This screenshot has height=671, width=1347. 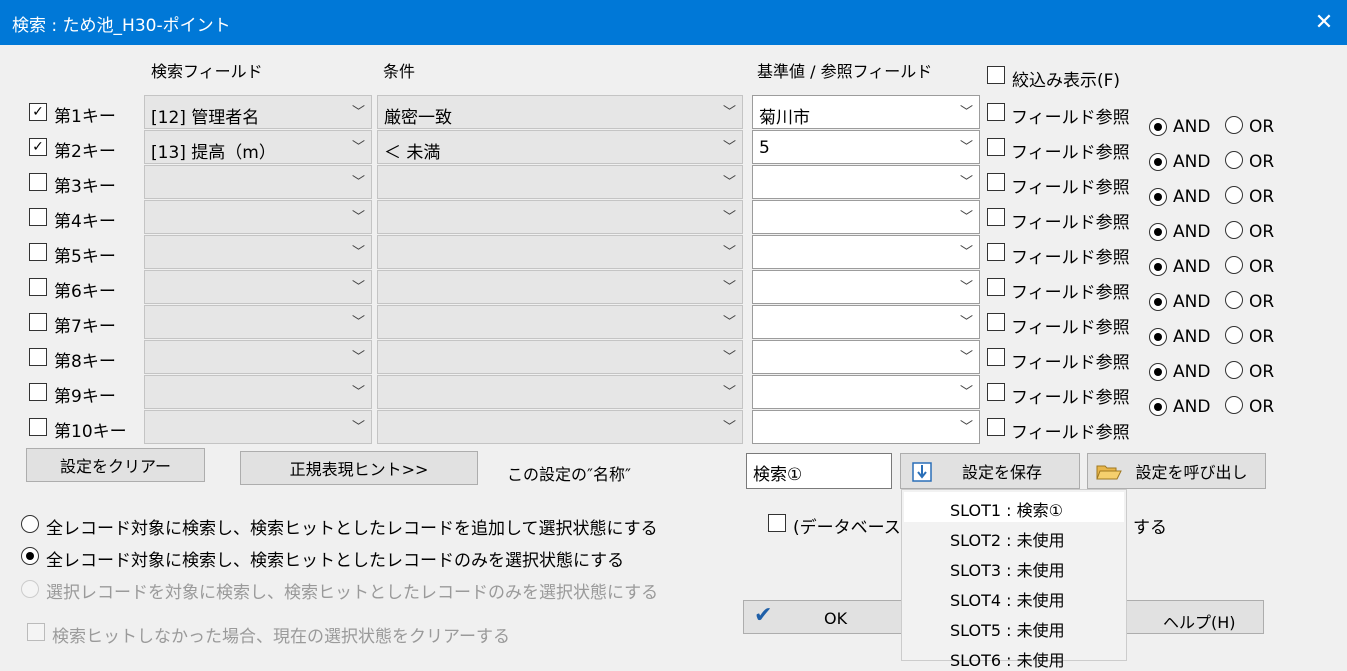 I want to click on option-only-hits-radio, so click(x=30, y=556).